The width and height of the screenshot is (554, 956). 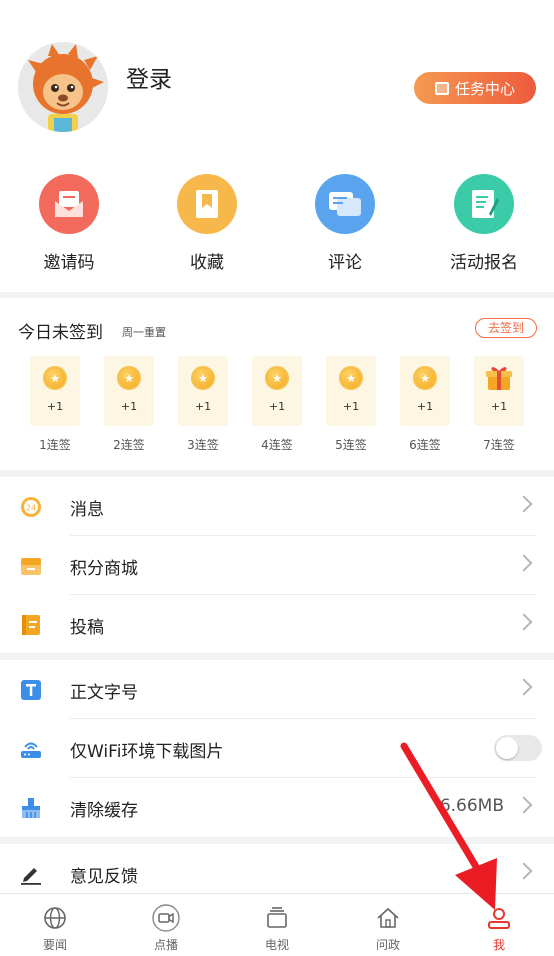 I want to click on task-center-label: 任务中心, so click(x=484, y=88).